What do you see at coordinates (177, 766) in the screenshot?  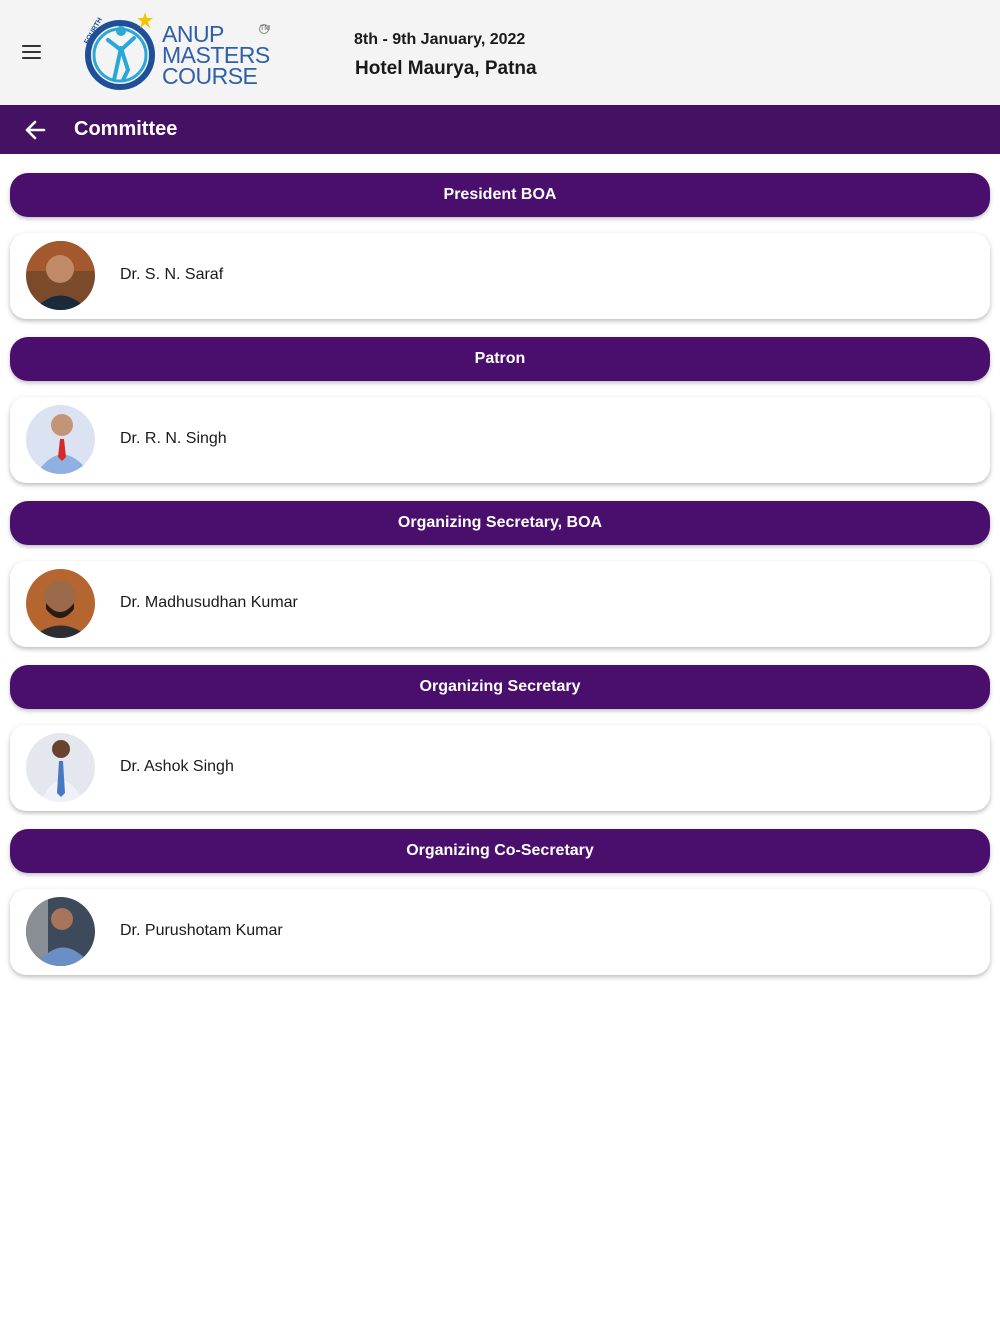 I see `member-name: Dr. Ashok Singh` at bounding box center [177, 766].